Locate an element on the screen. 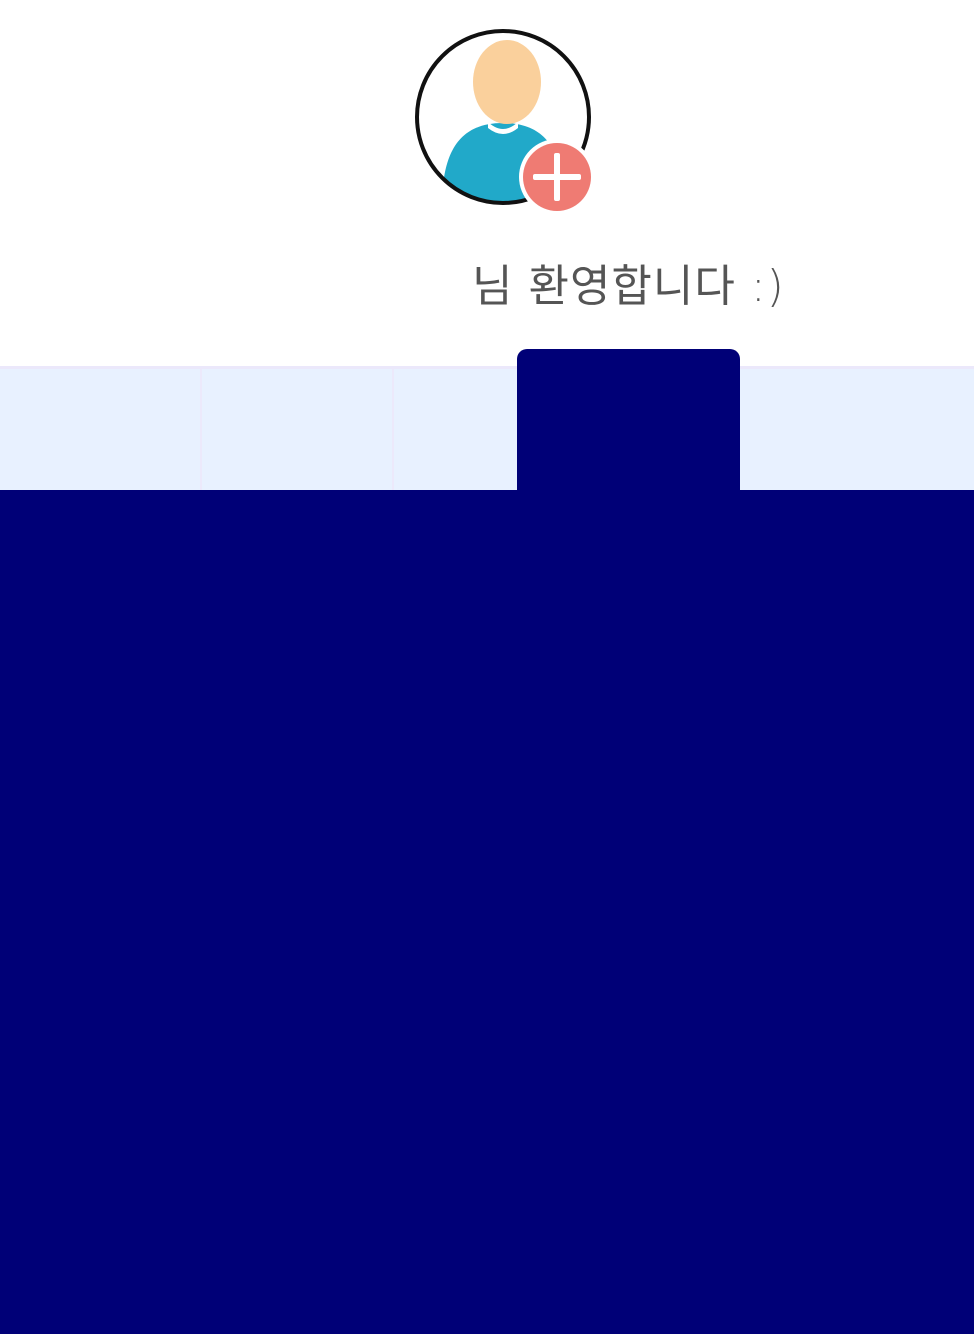 The width and height of the screenshot is (974, 1334). welcome-message: 님 환영합니다 :) is located at coordinates (628, 282).